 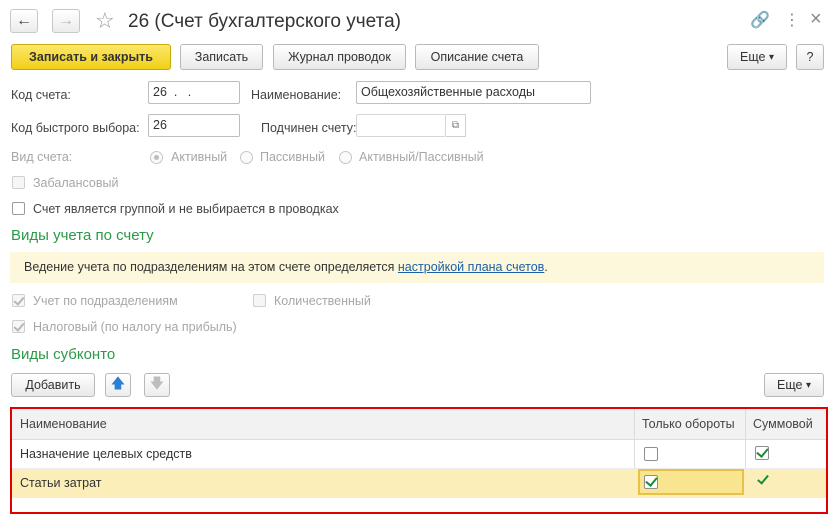 I want to click on arrow-right-icon: →, so click(x=66, y=20).